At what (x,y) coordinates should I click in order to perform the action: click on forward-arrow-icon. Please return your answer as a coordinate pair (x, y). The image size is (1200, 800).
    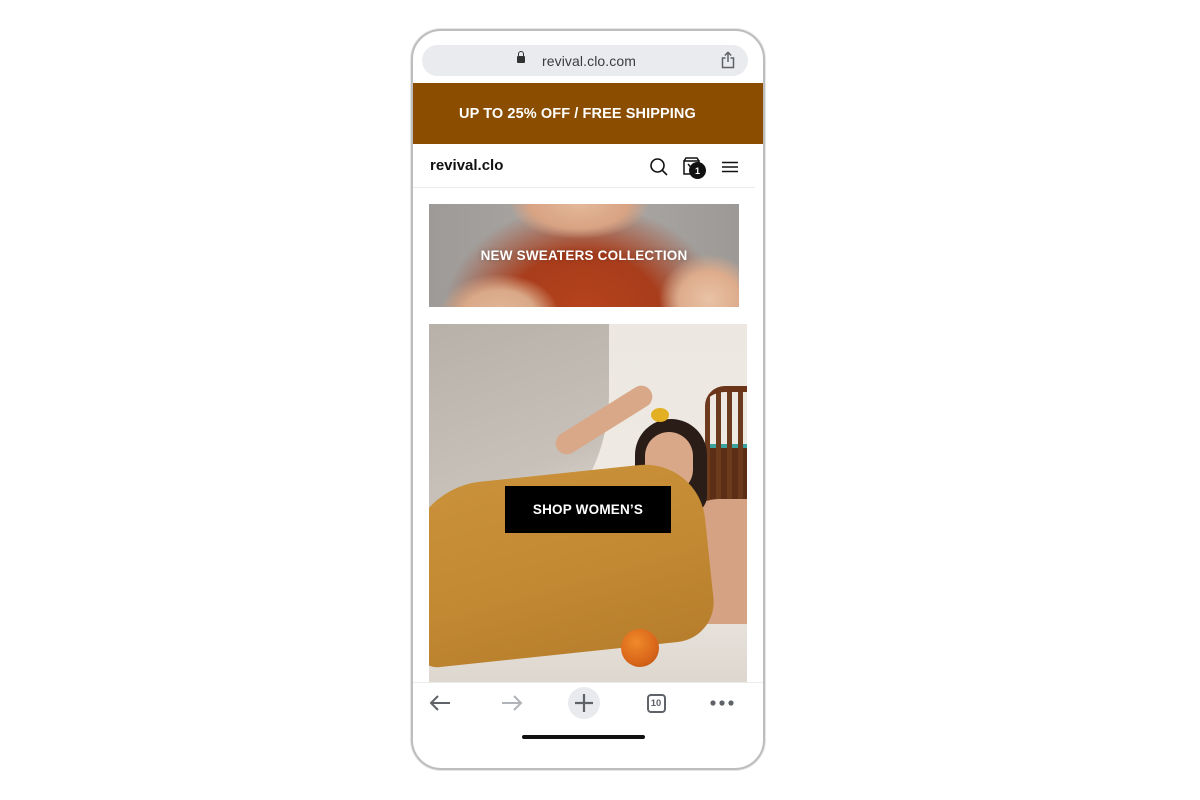
    Looking at the image, I should click on (512, 703).